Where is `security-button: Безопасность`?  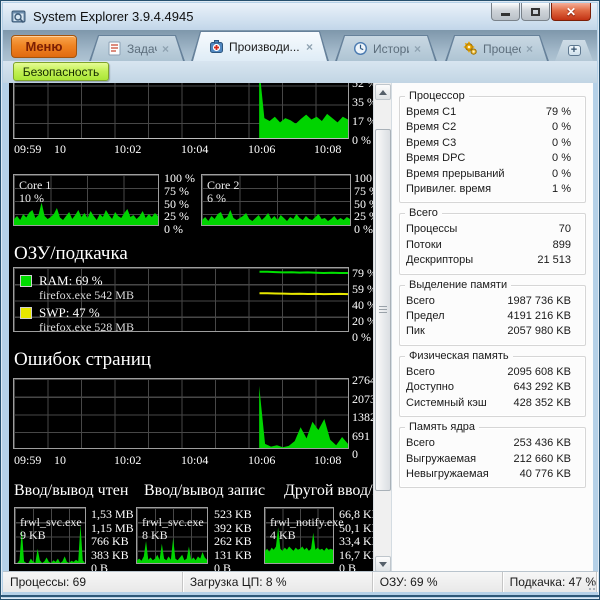 security-button: Безопасность is located at coordinates (61, 71).